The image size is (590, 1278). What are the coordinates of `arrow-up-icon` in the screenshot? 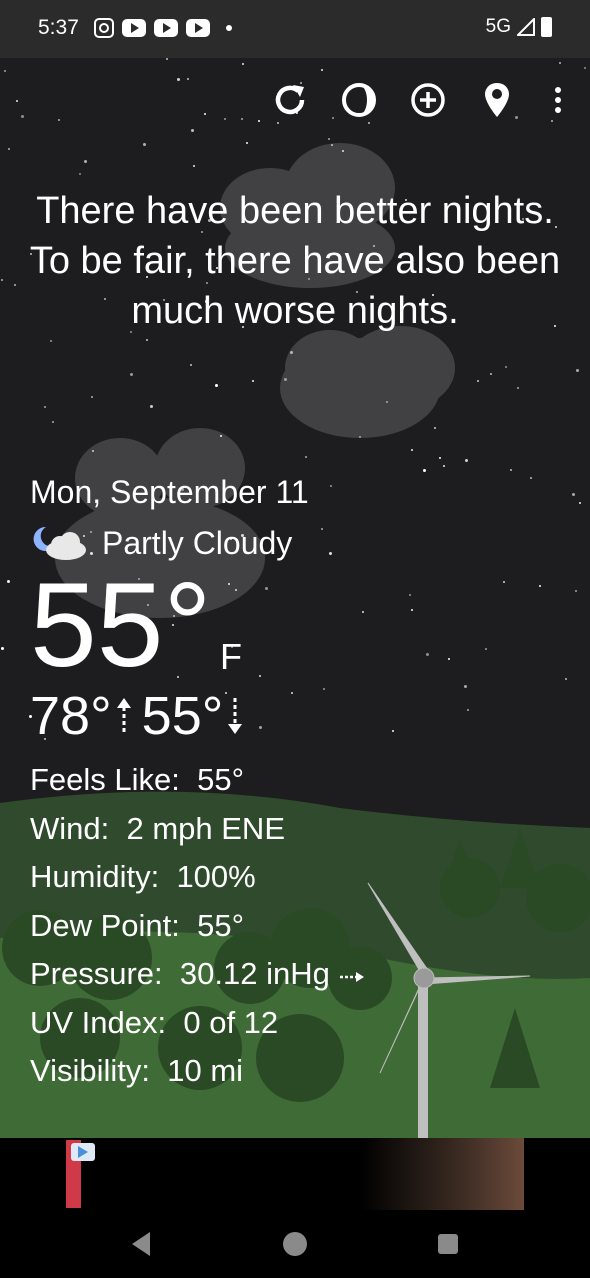 It's located at (123, 716).